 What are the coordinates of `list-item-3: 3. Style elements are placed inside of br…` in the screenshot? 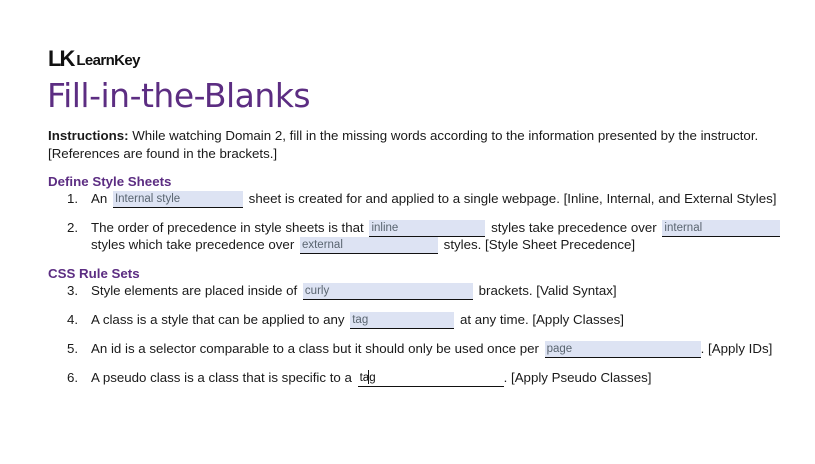 It's located at (342, 291).